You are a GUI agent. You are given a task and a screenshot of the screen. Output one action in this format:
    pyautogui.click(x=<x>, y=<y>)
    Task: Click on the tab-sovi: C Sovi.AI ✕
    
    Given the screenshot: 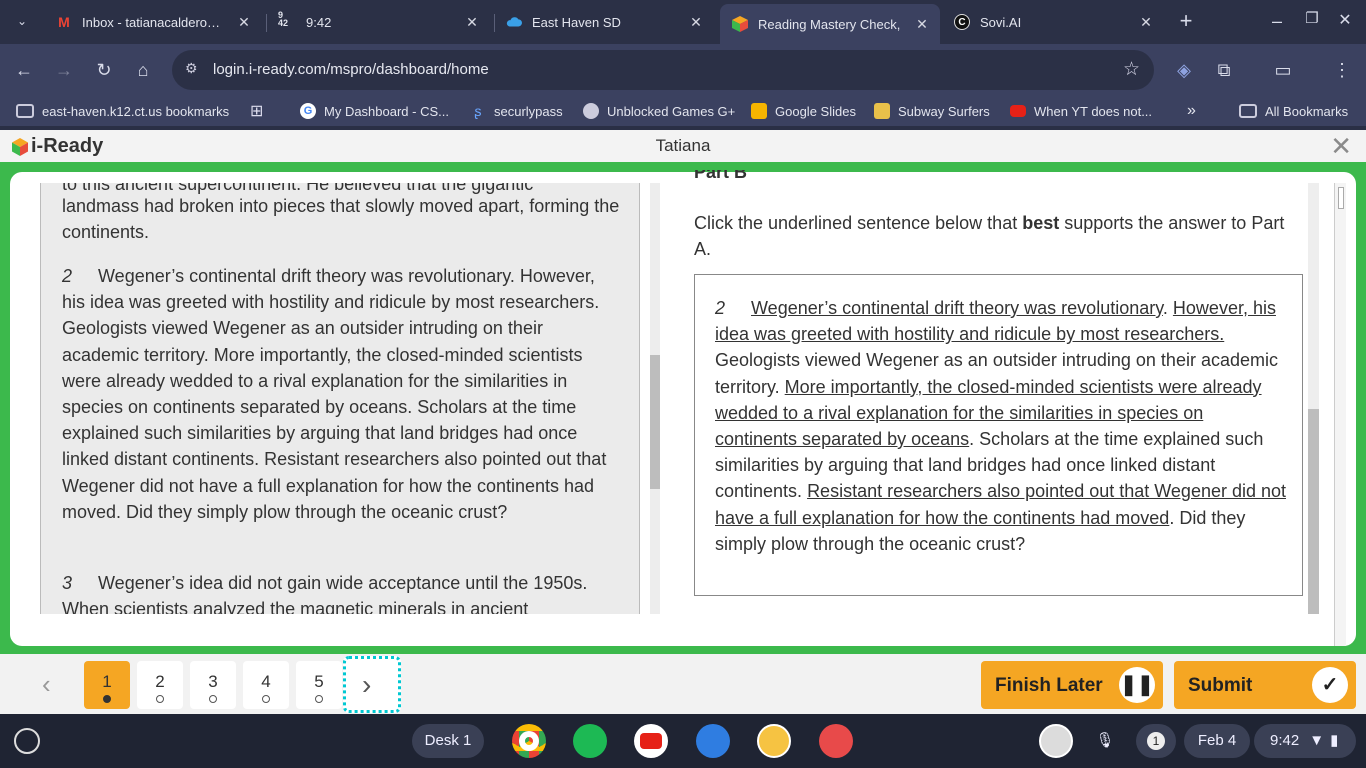 What is the action you would take?
    pyautogui.click(x=1053, y=22)
    